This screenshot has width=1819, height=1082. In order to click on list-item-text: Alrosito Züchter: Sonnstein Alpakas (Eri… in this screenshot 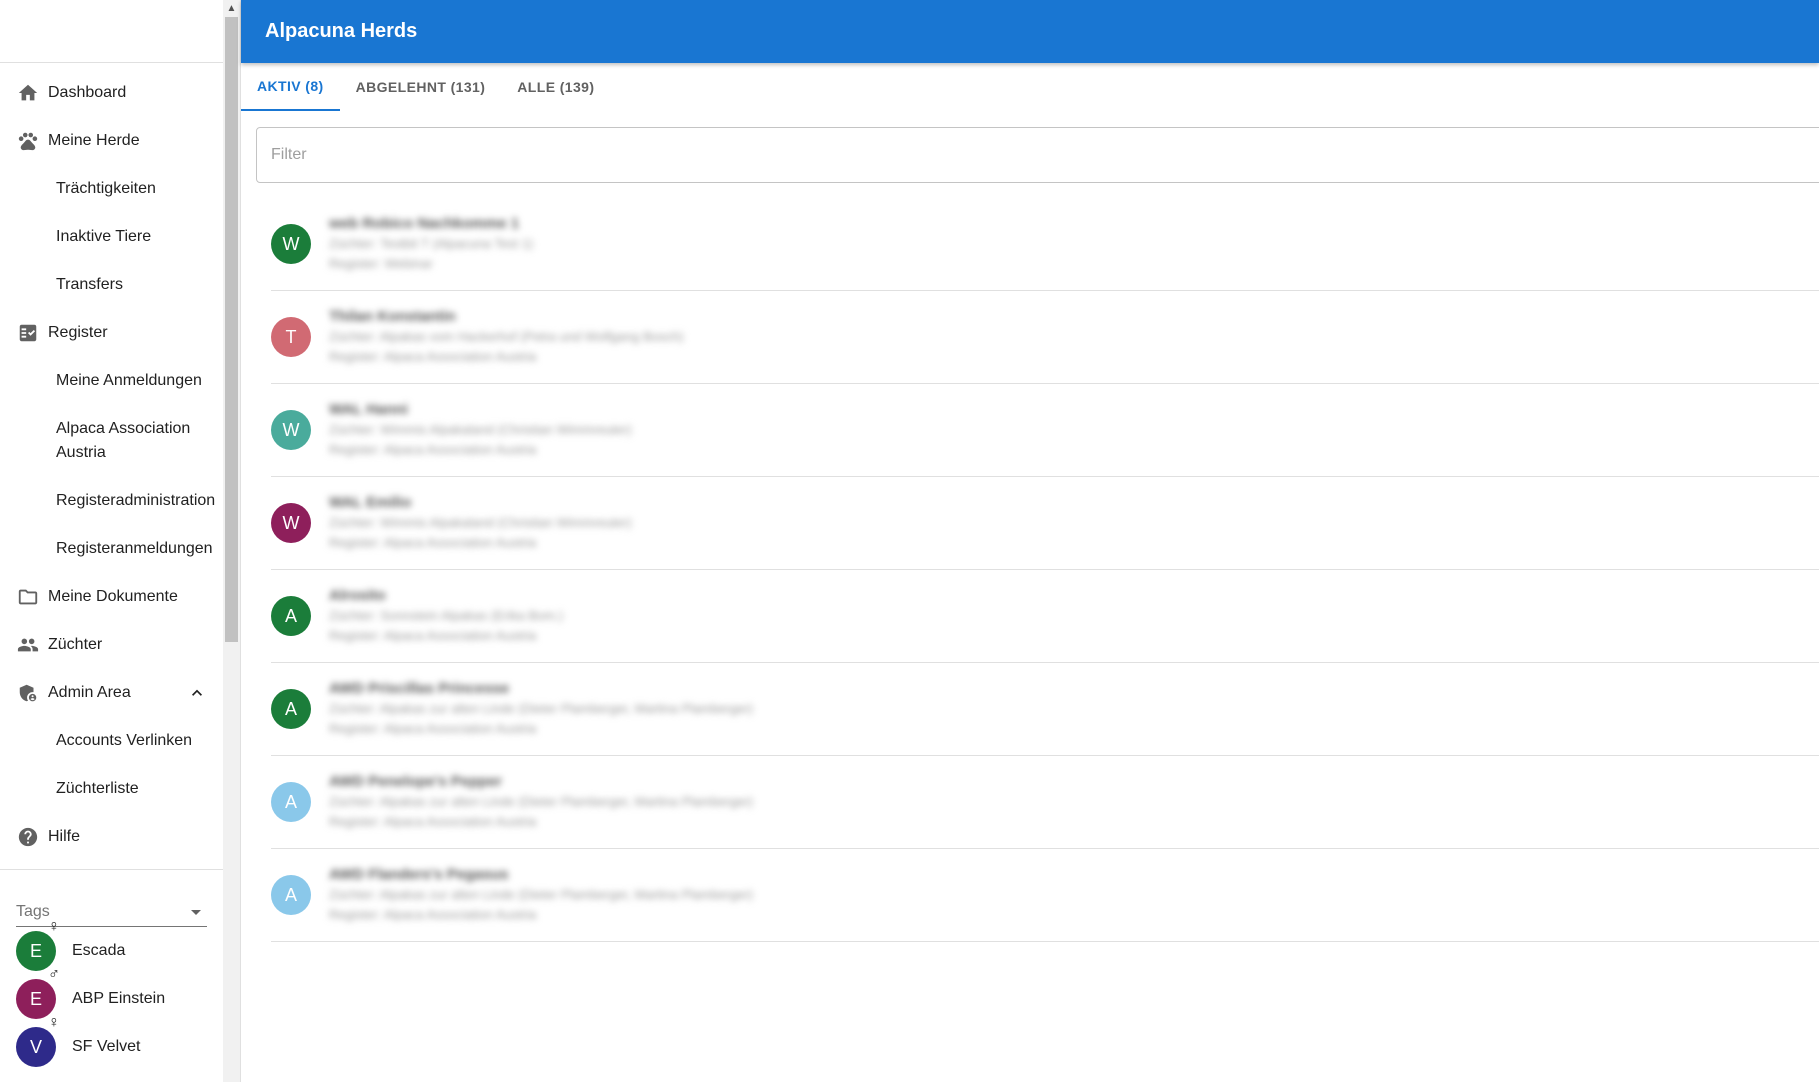, I will do `click(446, 616)`.